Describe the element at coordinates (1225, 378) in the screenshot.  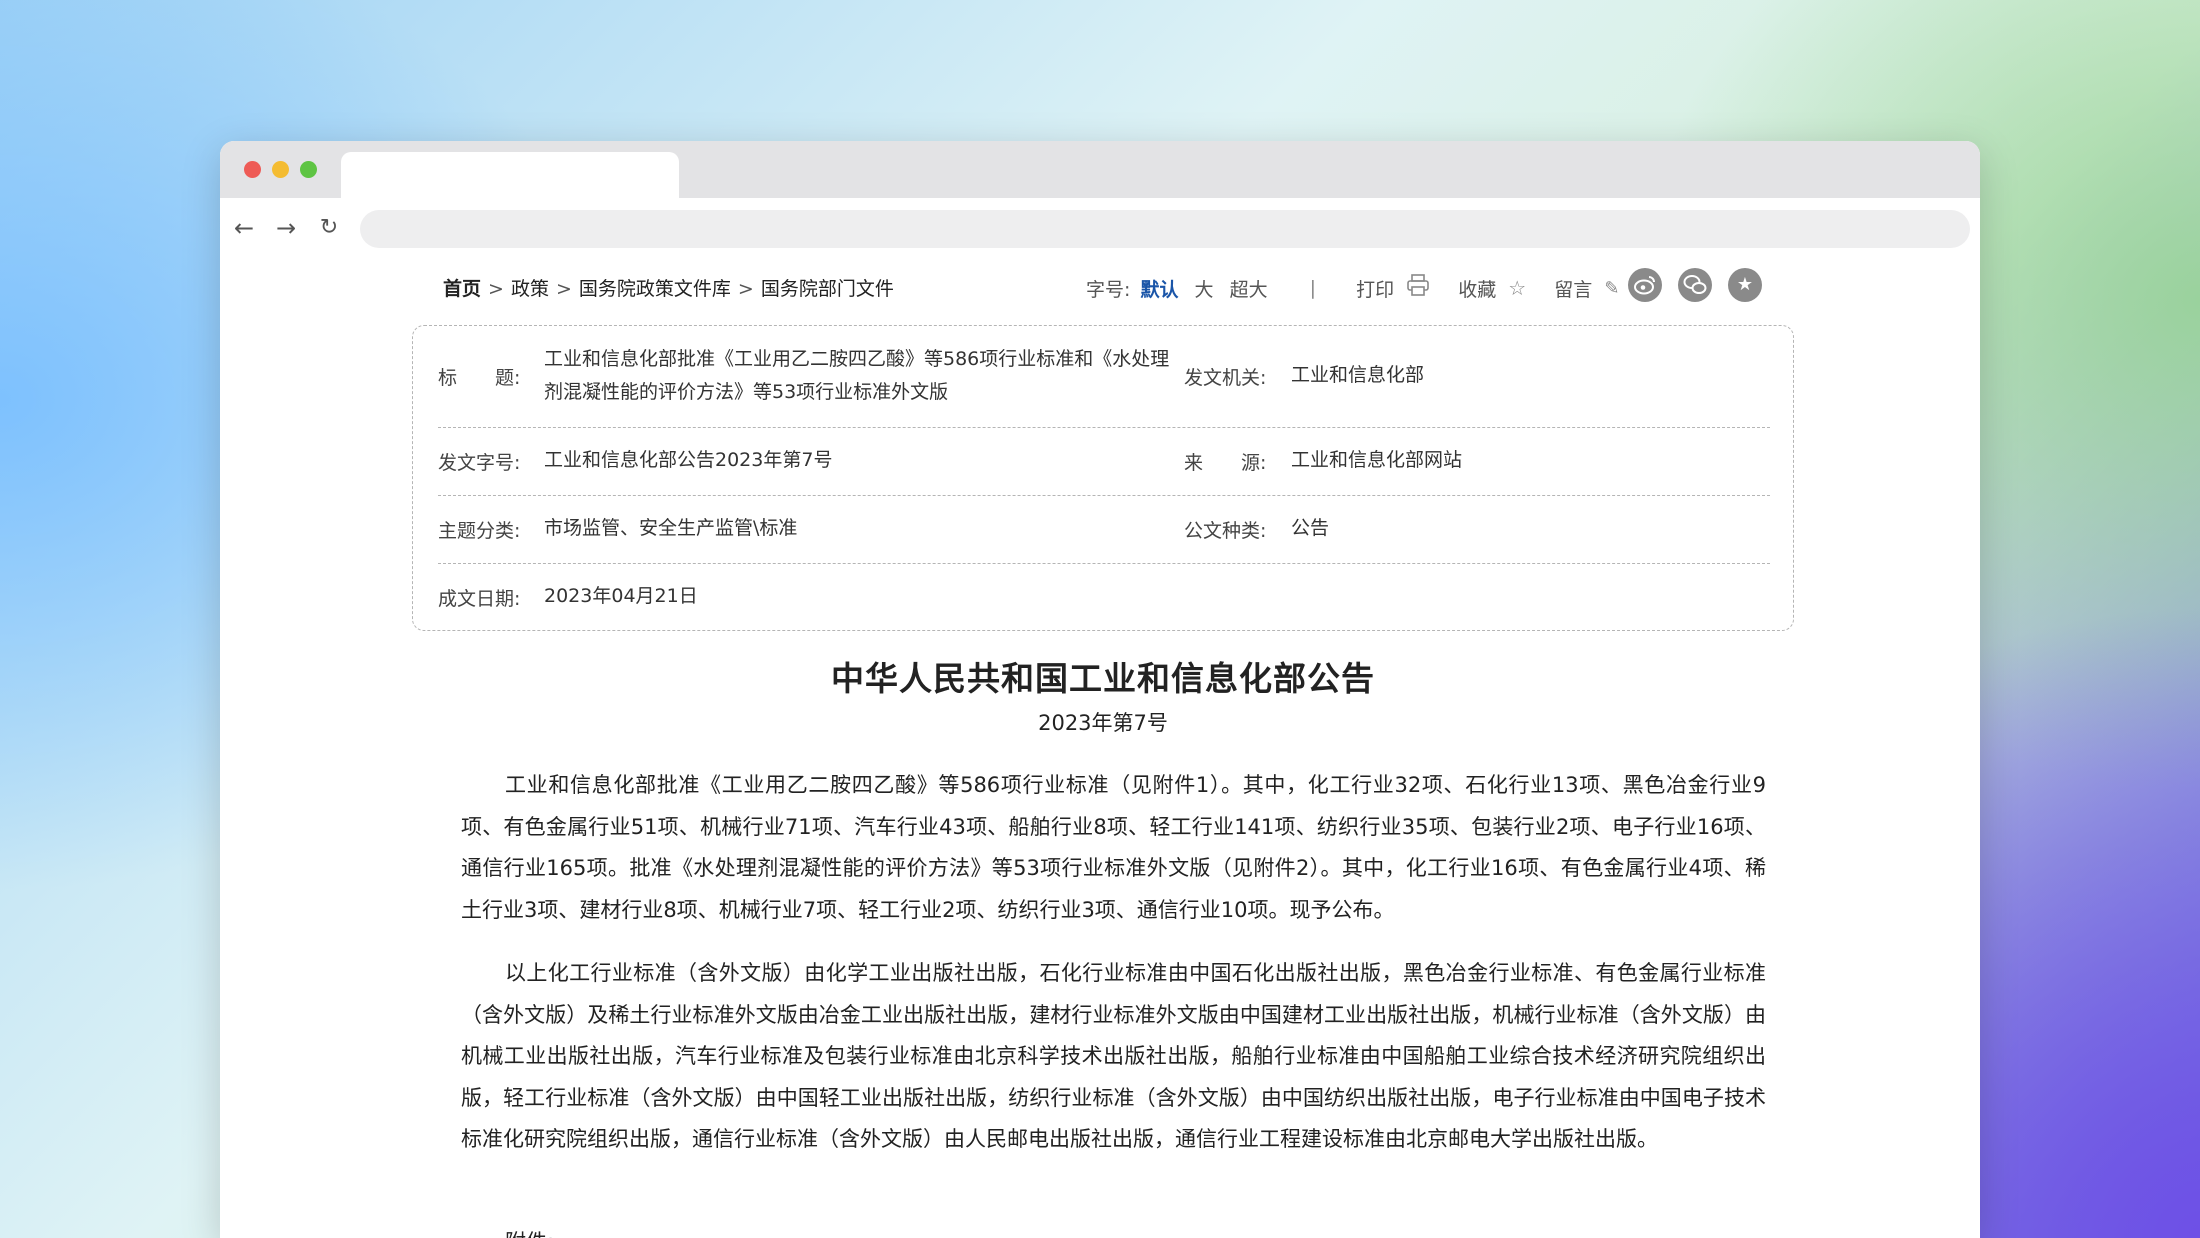
I see `issuer-label: 发文机关:` at that location.